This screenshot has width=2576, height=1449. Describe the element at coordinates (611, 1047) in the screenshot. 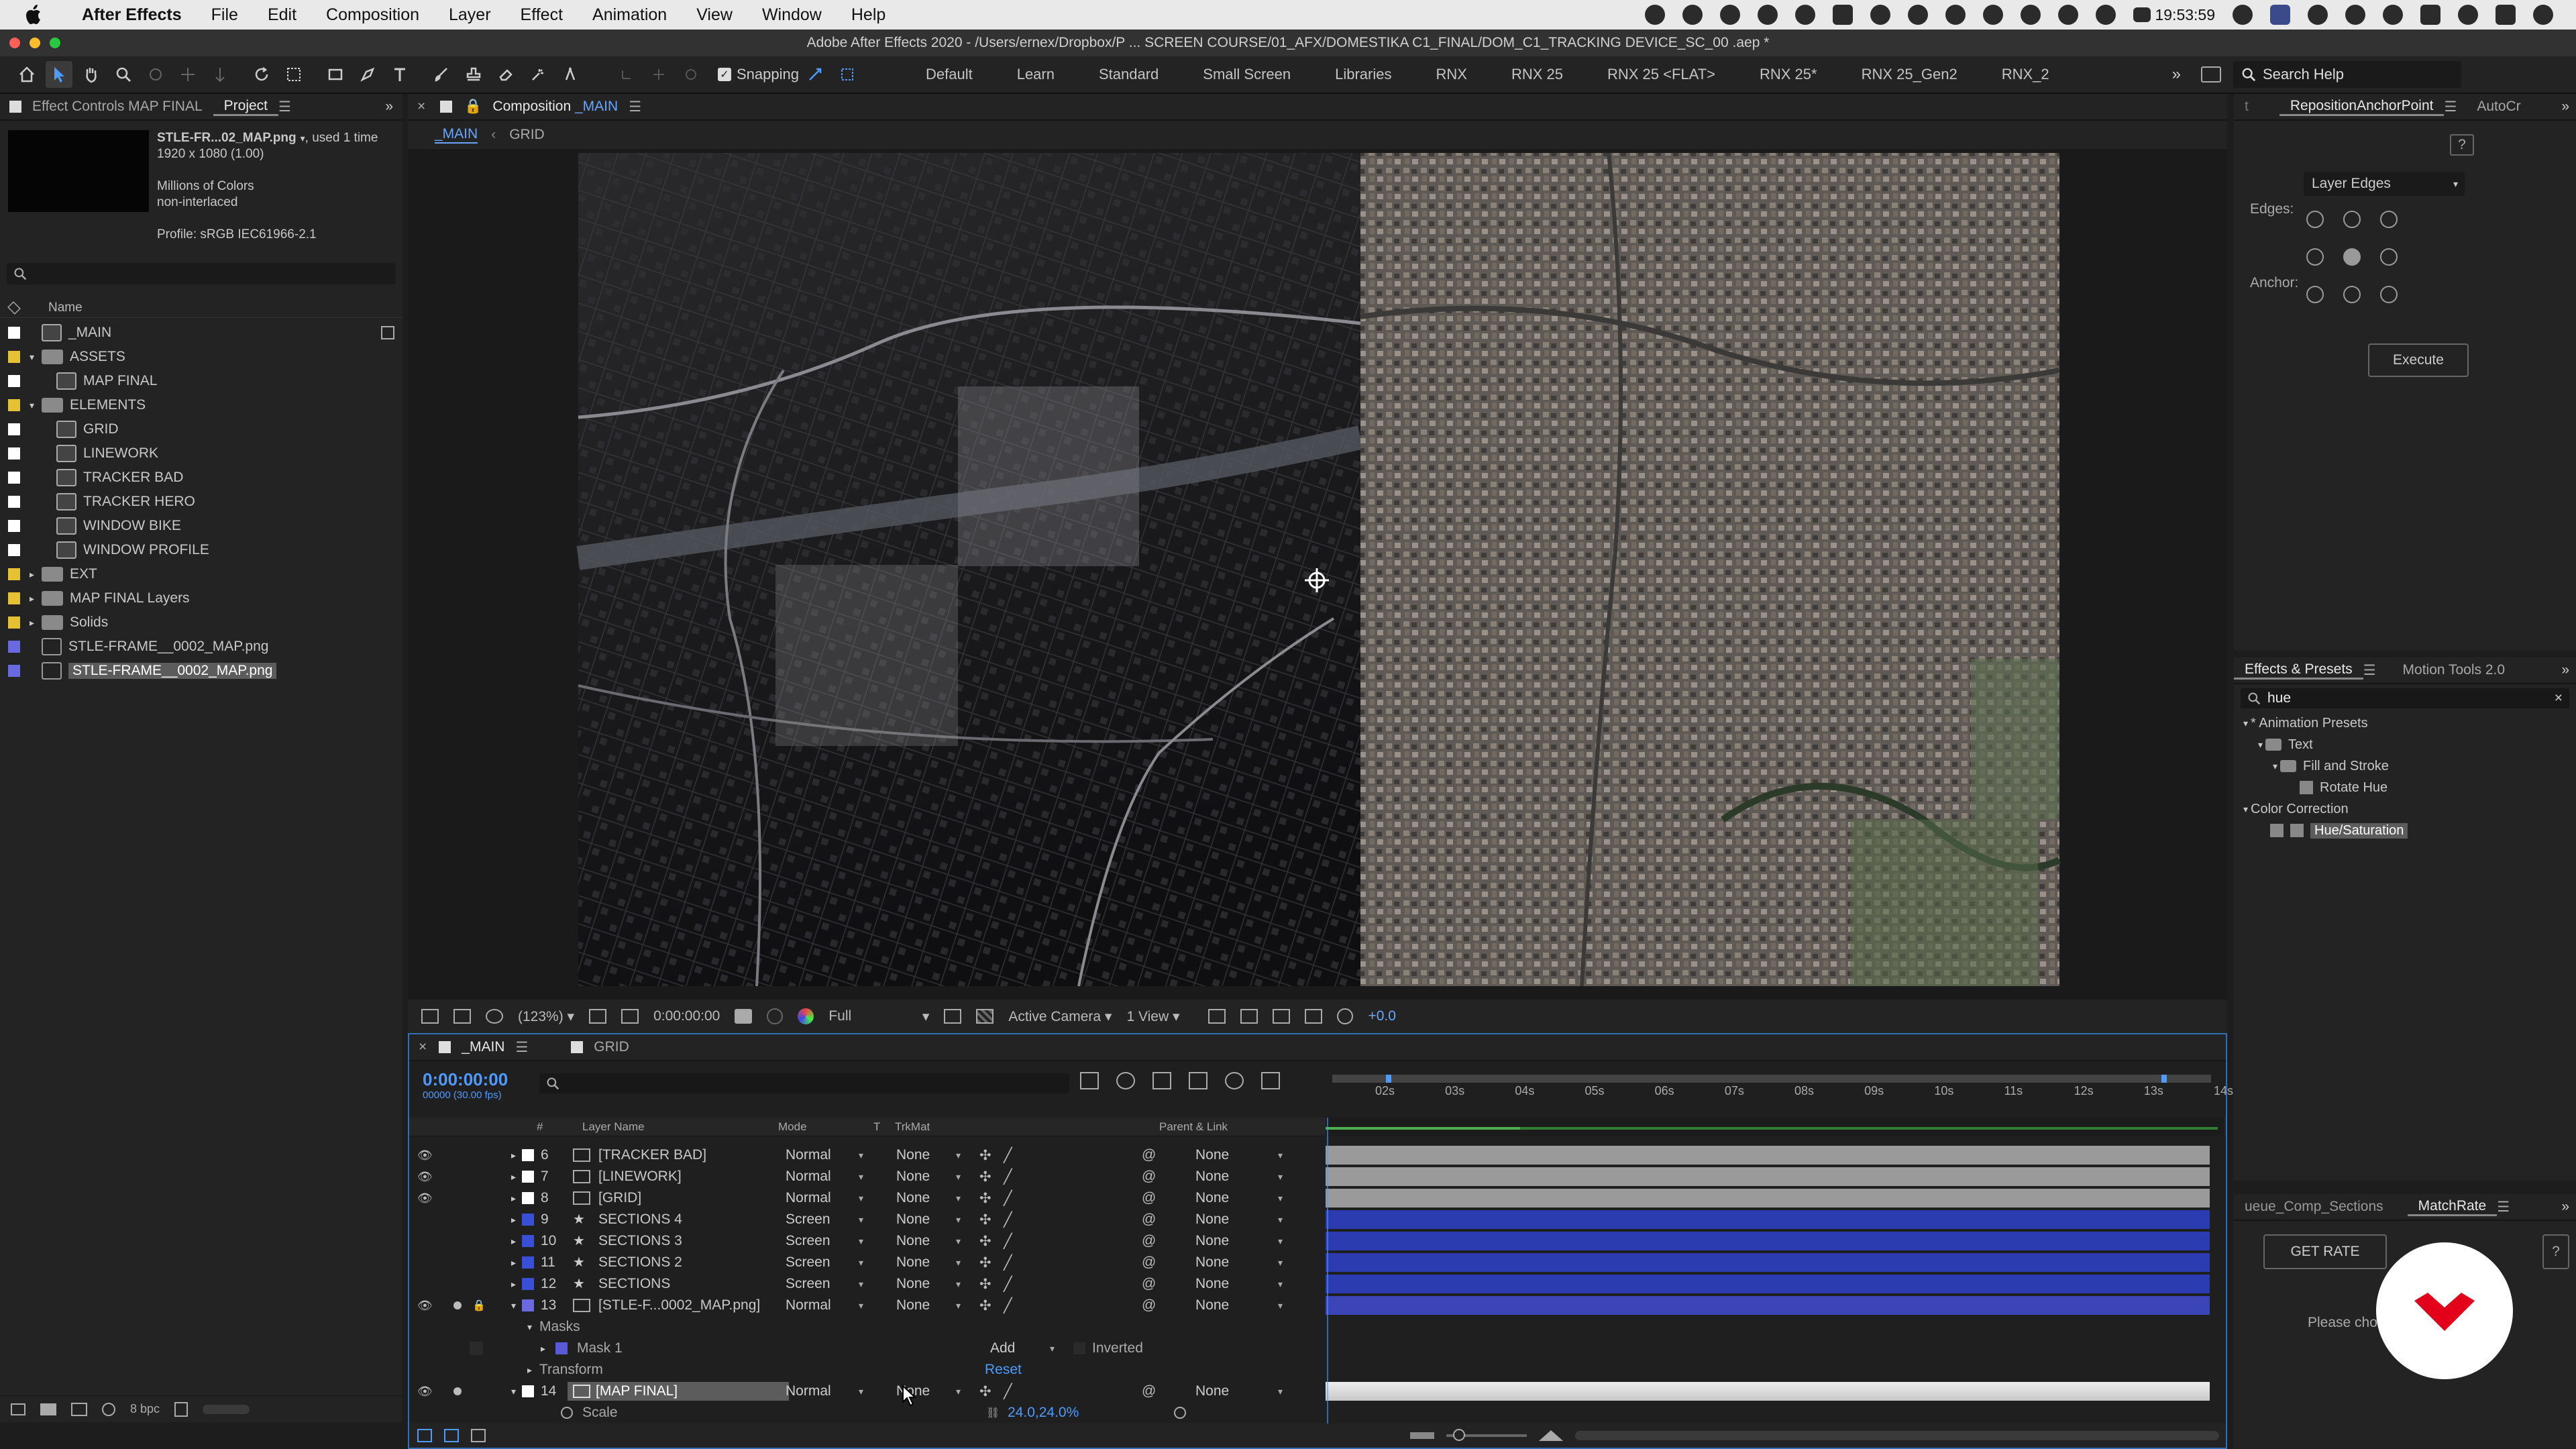

I see `tab-grid-timeline: GRID` at that location.